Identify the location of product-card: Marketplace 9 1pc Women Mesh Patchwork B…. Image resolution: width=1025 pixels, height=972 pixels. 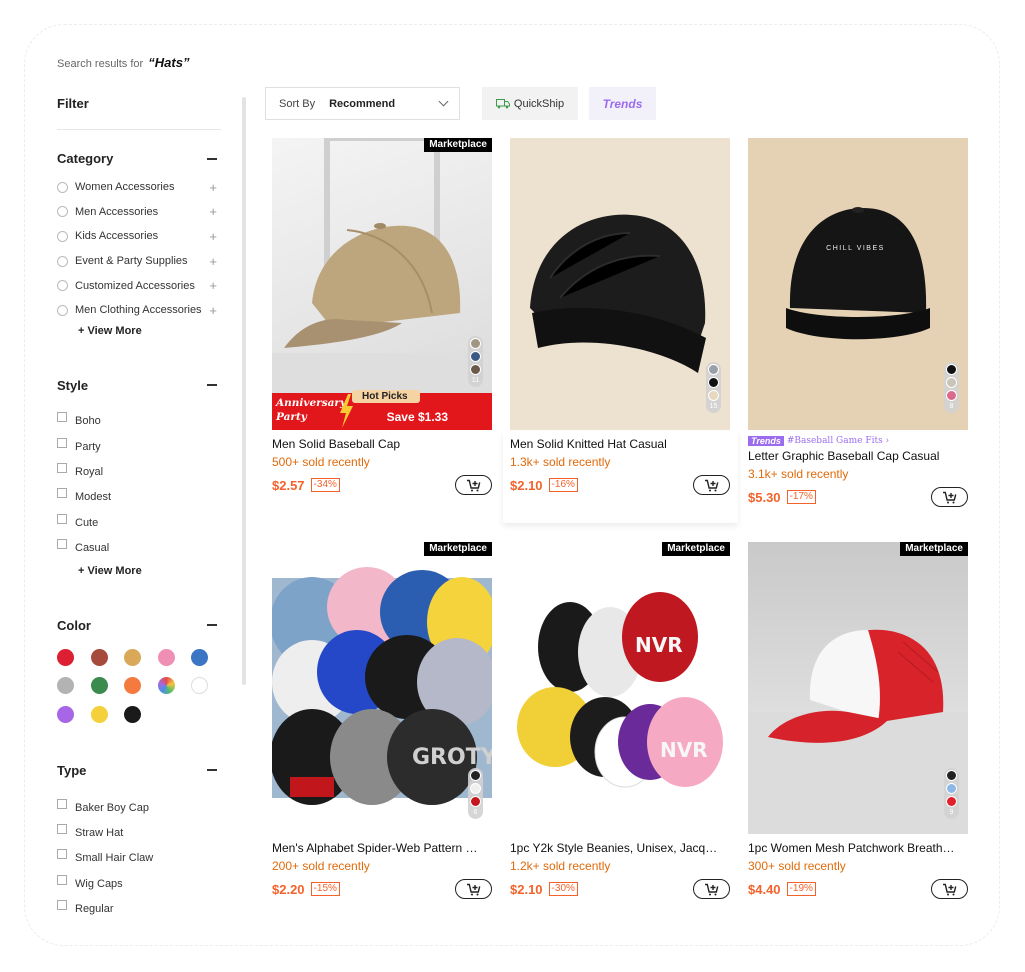
(858, 720).